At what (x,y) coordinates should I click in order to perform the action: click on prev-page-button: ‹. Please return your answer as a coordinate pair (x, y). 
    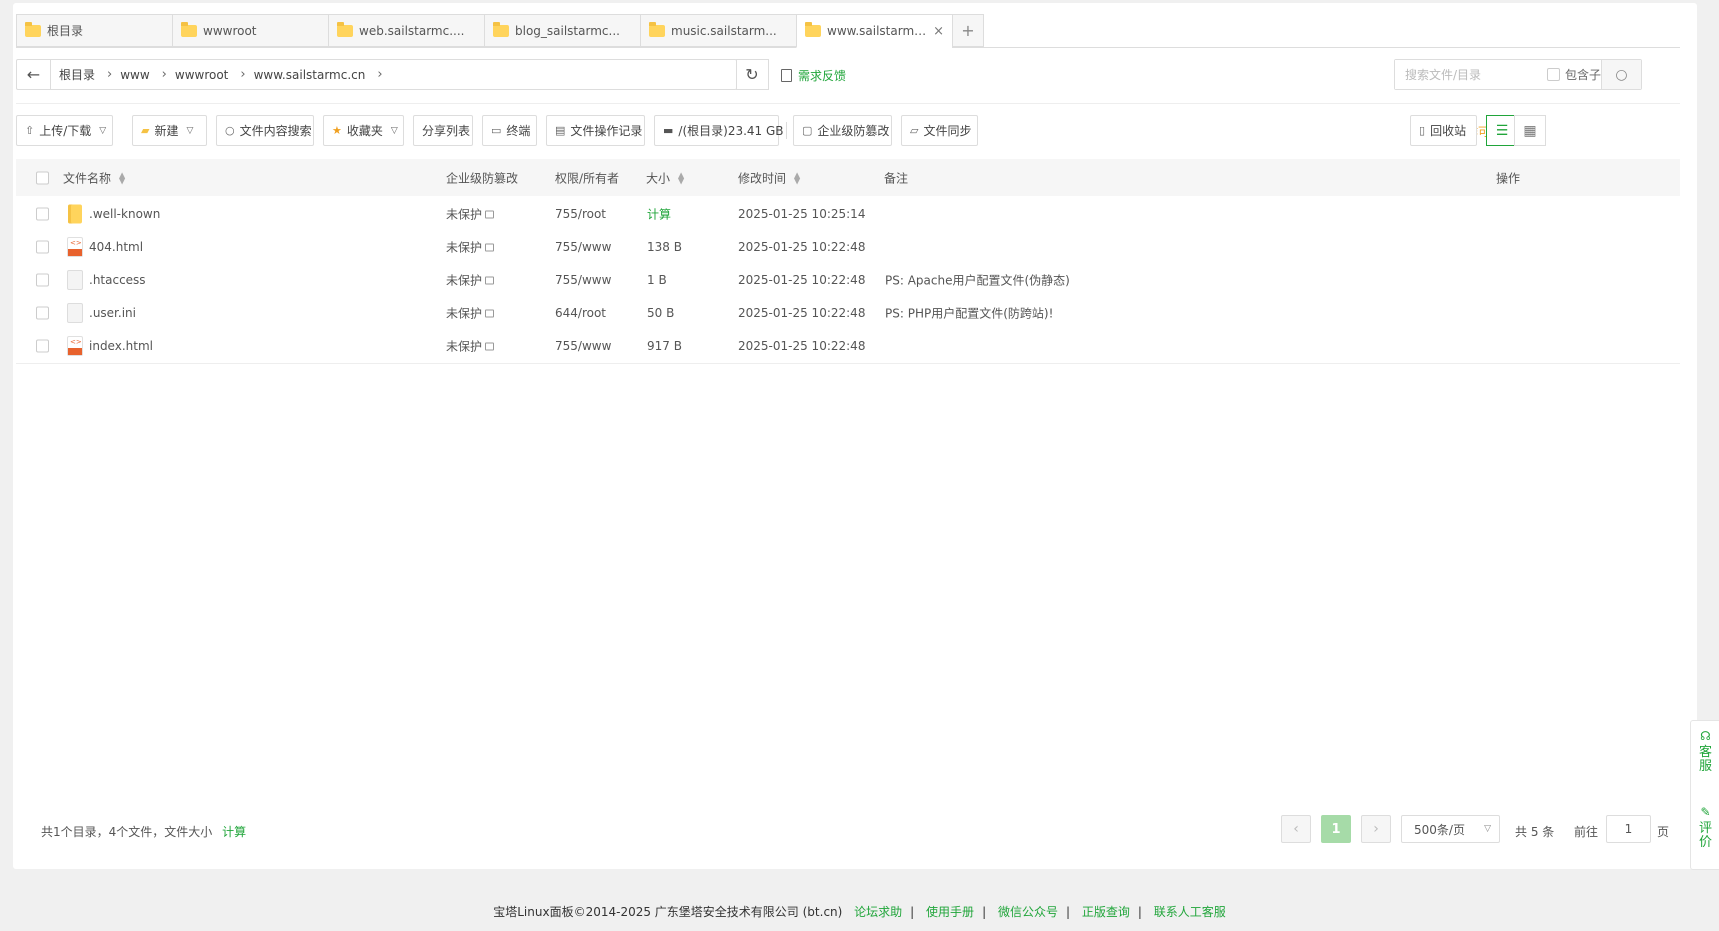
    Looking at the image, I should click on (1296, 829).